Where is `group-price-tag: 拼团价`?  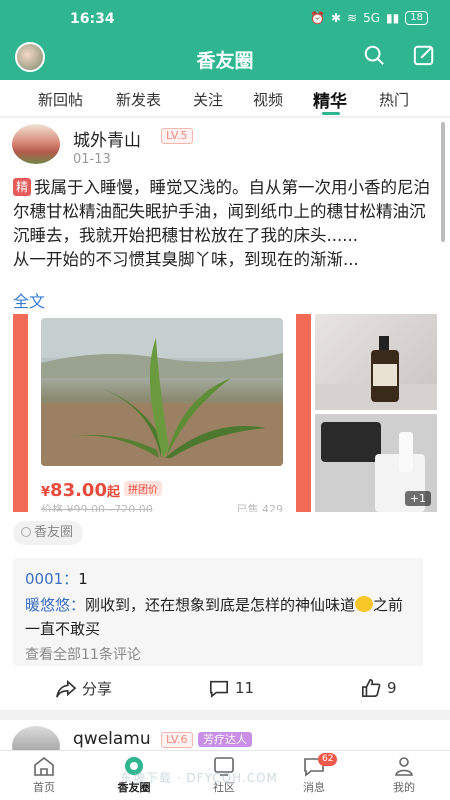
group-price-tag: 拼团价 is located at coordinates (143, 488).